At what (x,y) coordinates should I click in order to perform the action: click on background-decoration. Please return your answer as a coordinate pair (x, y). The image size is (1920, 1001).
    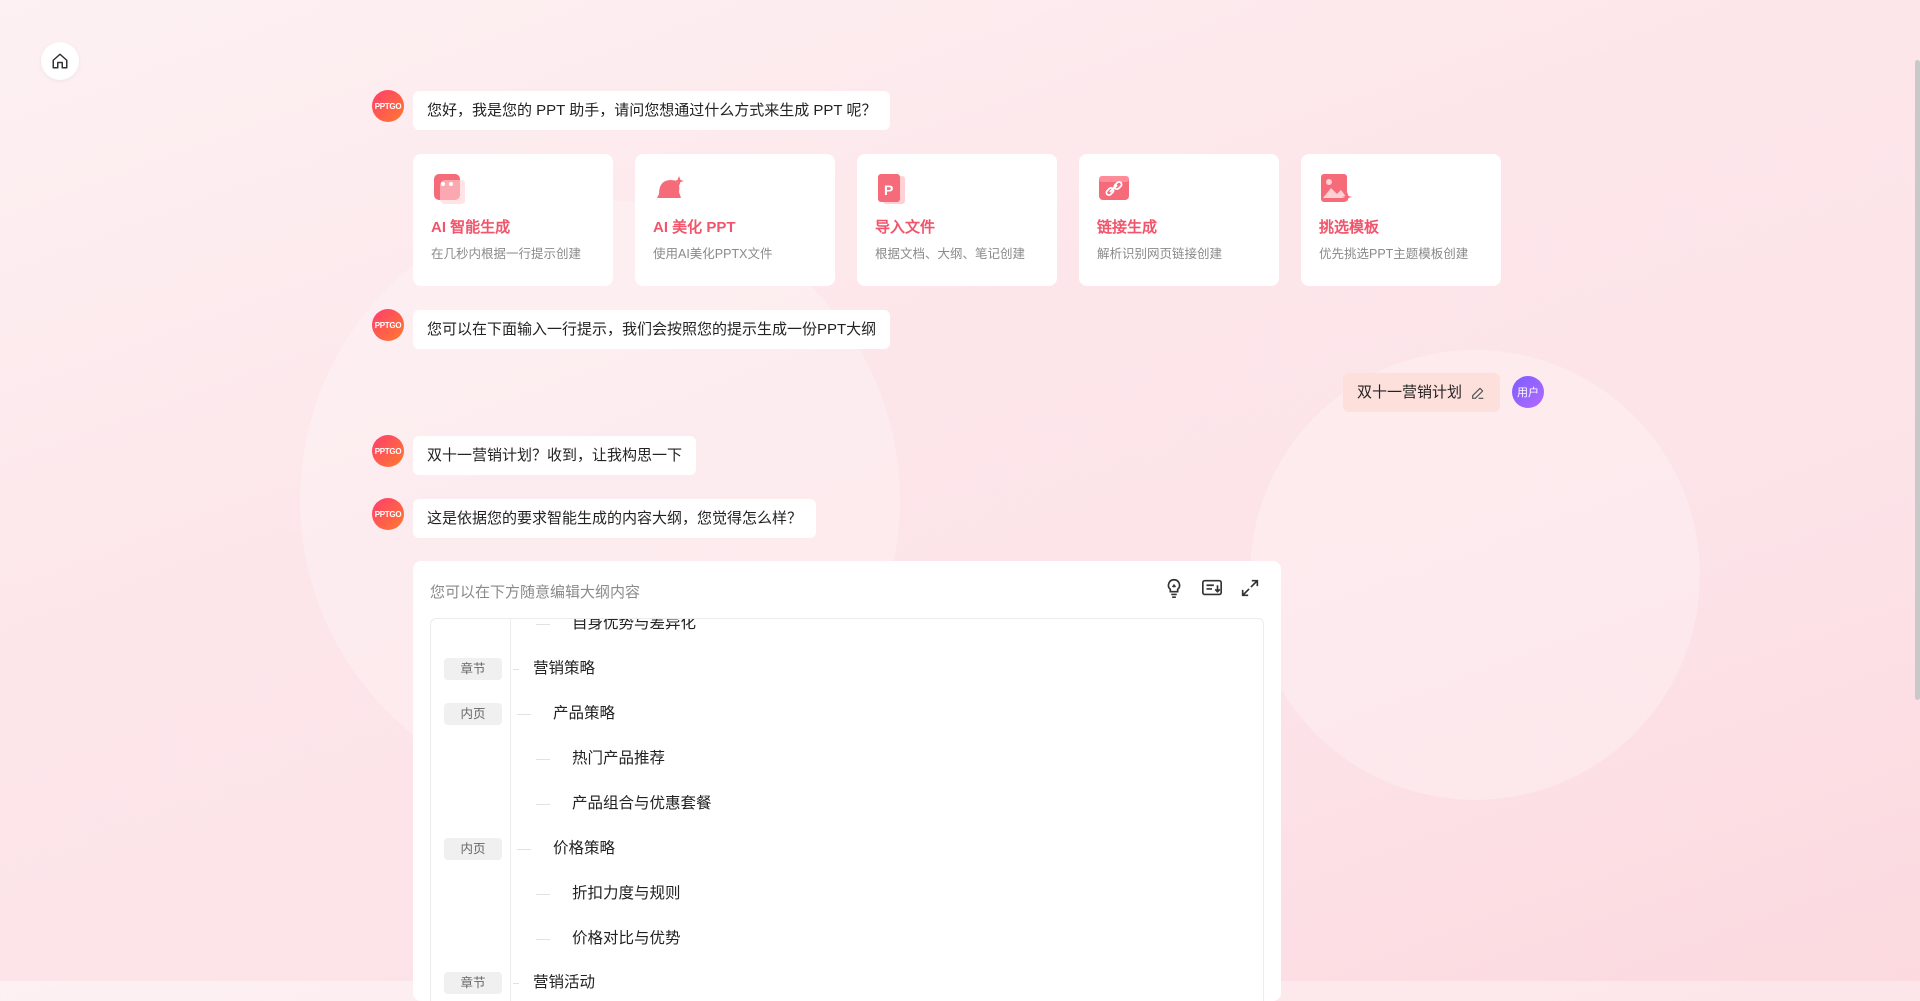
    Looking at the image, I should click on (1475, 575).